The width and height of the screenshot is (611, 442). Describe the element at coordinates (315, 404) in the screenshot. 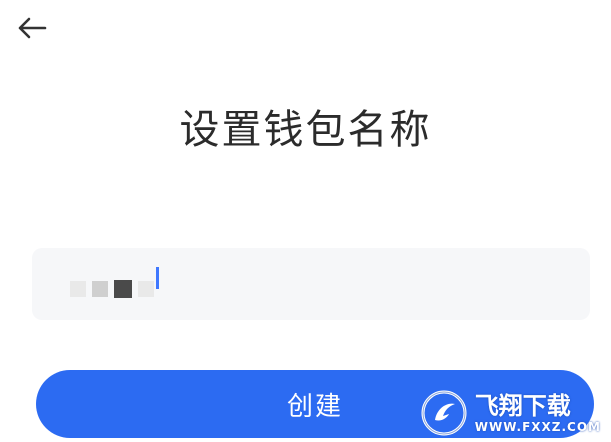

I see `create-button: 创建` at that location.